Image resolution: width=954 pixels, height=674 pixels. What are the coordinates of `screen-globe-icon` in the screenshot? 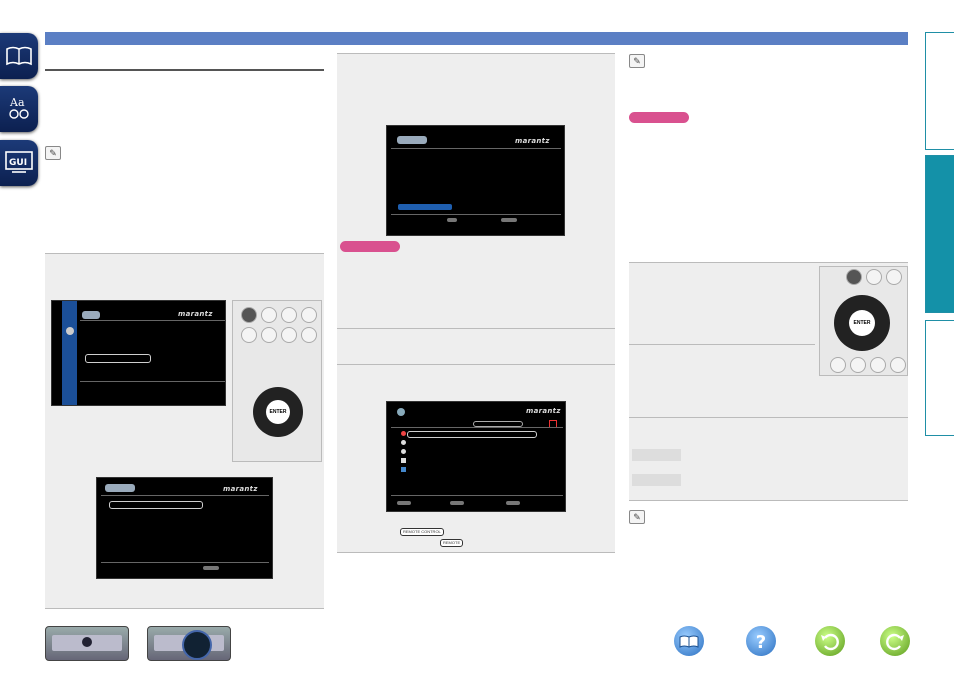 It's located at (401, 412).